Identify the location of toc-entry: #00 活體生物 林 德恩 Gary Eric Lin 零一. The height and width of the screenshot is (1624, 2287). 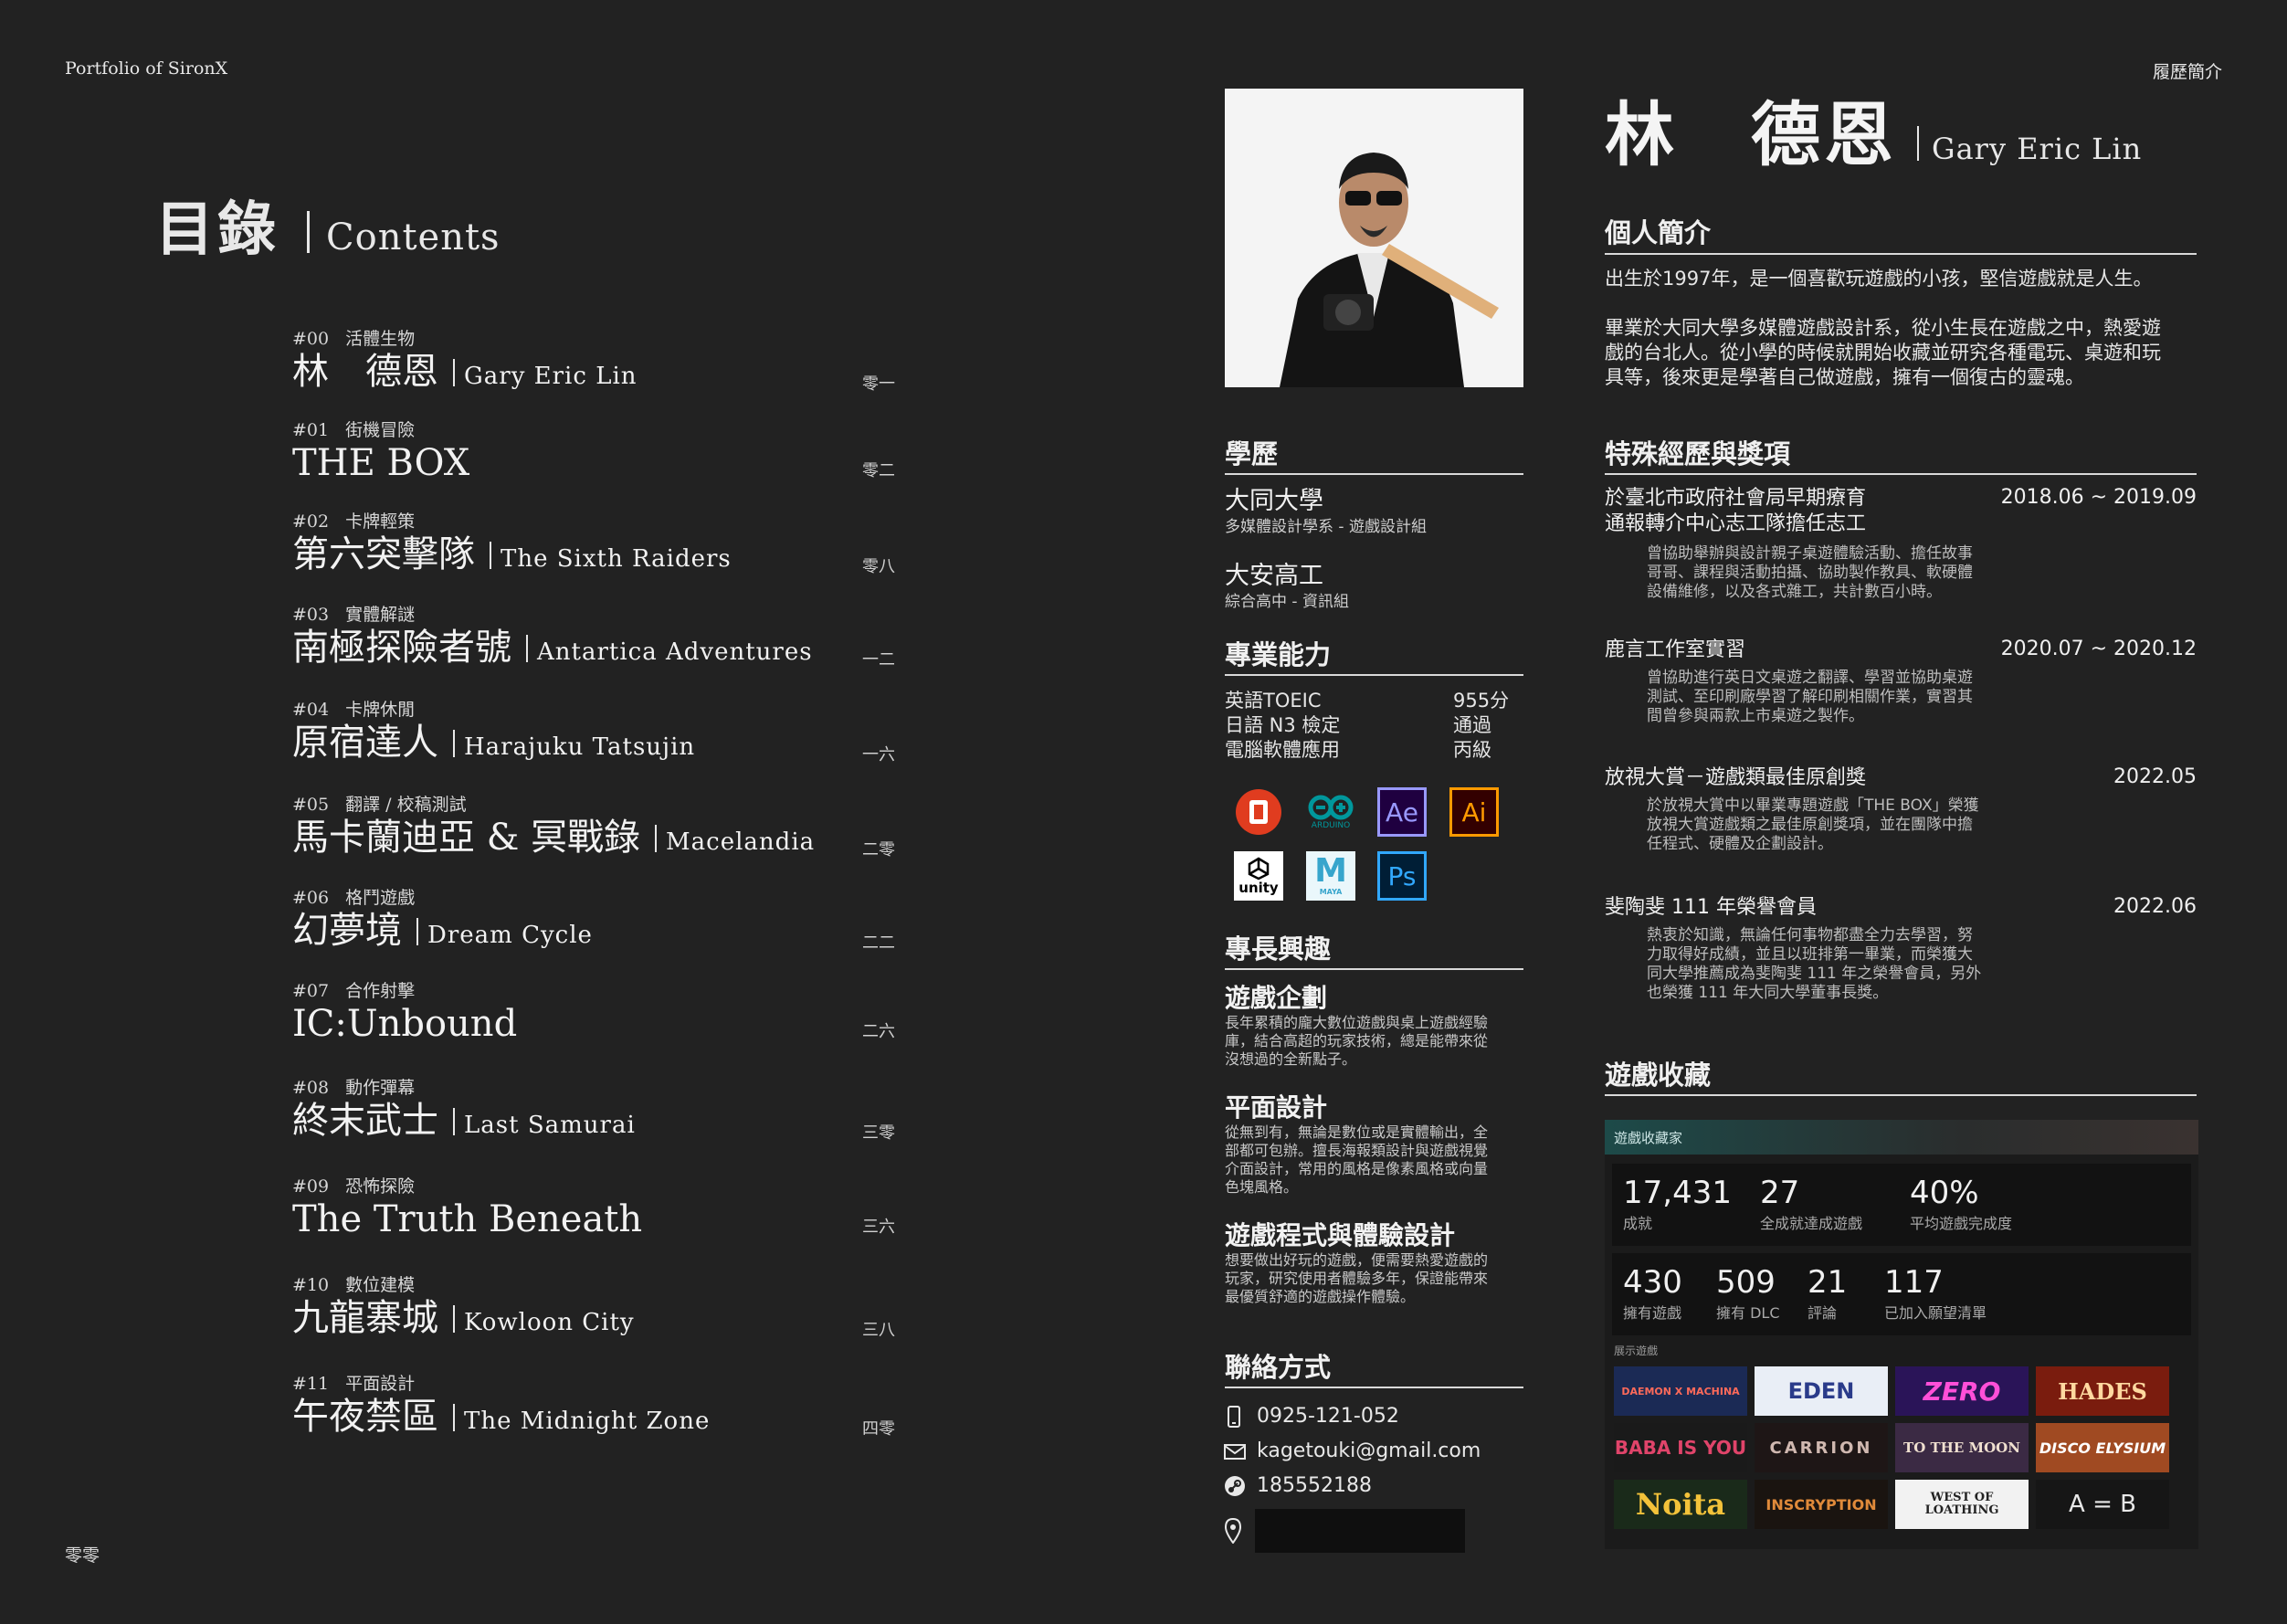
(594, 362).